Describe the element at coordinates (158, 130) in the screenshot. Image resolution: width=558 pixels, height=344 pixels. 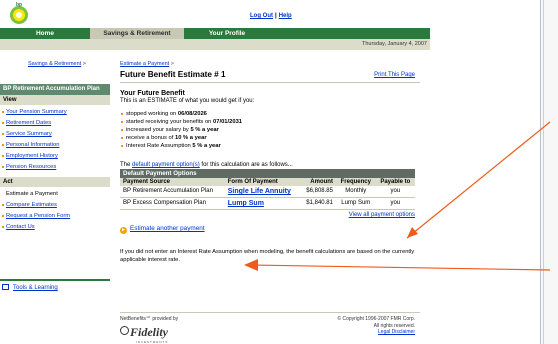
I see `assumption-text: increased your salary by` at that location.